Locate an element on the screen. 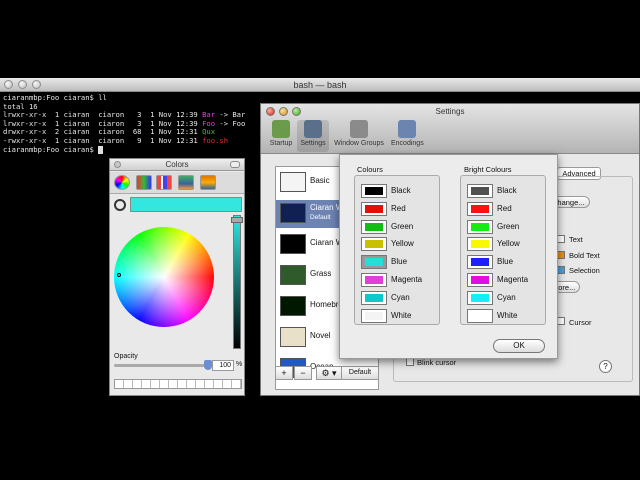  color-palettes-icon is located at coordinates (164, 182).